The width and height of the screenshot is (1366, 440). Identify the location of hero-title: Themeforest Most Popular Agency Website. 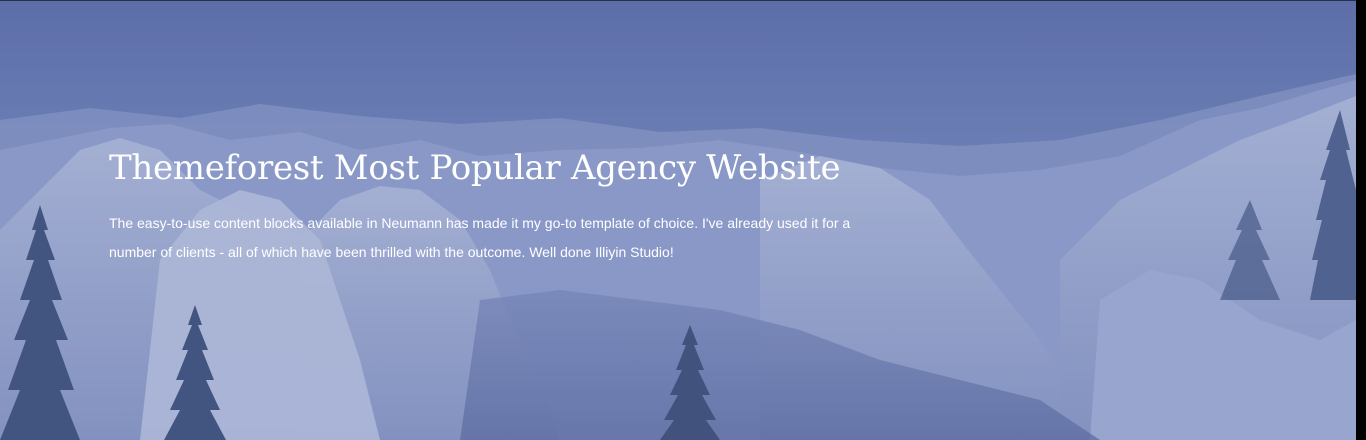
(475, 168).